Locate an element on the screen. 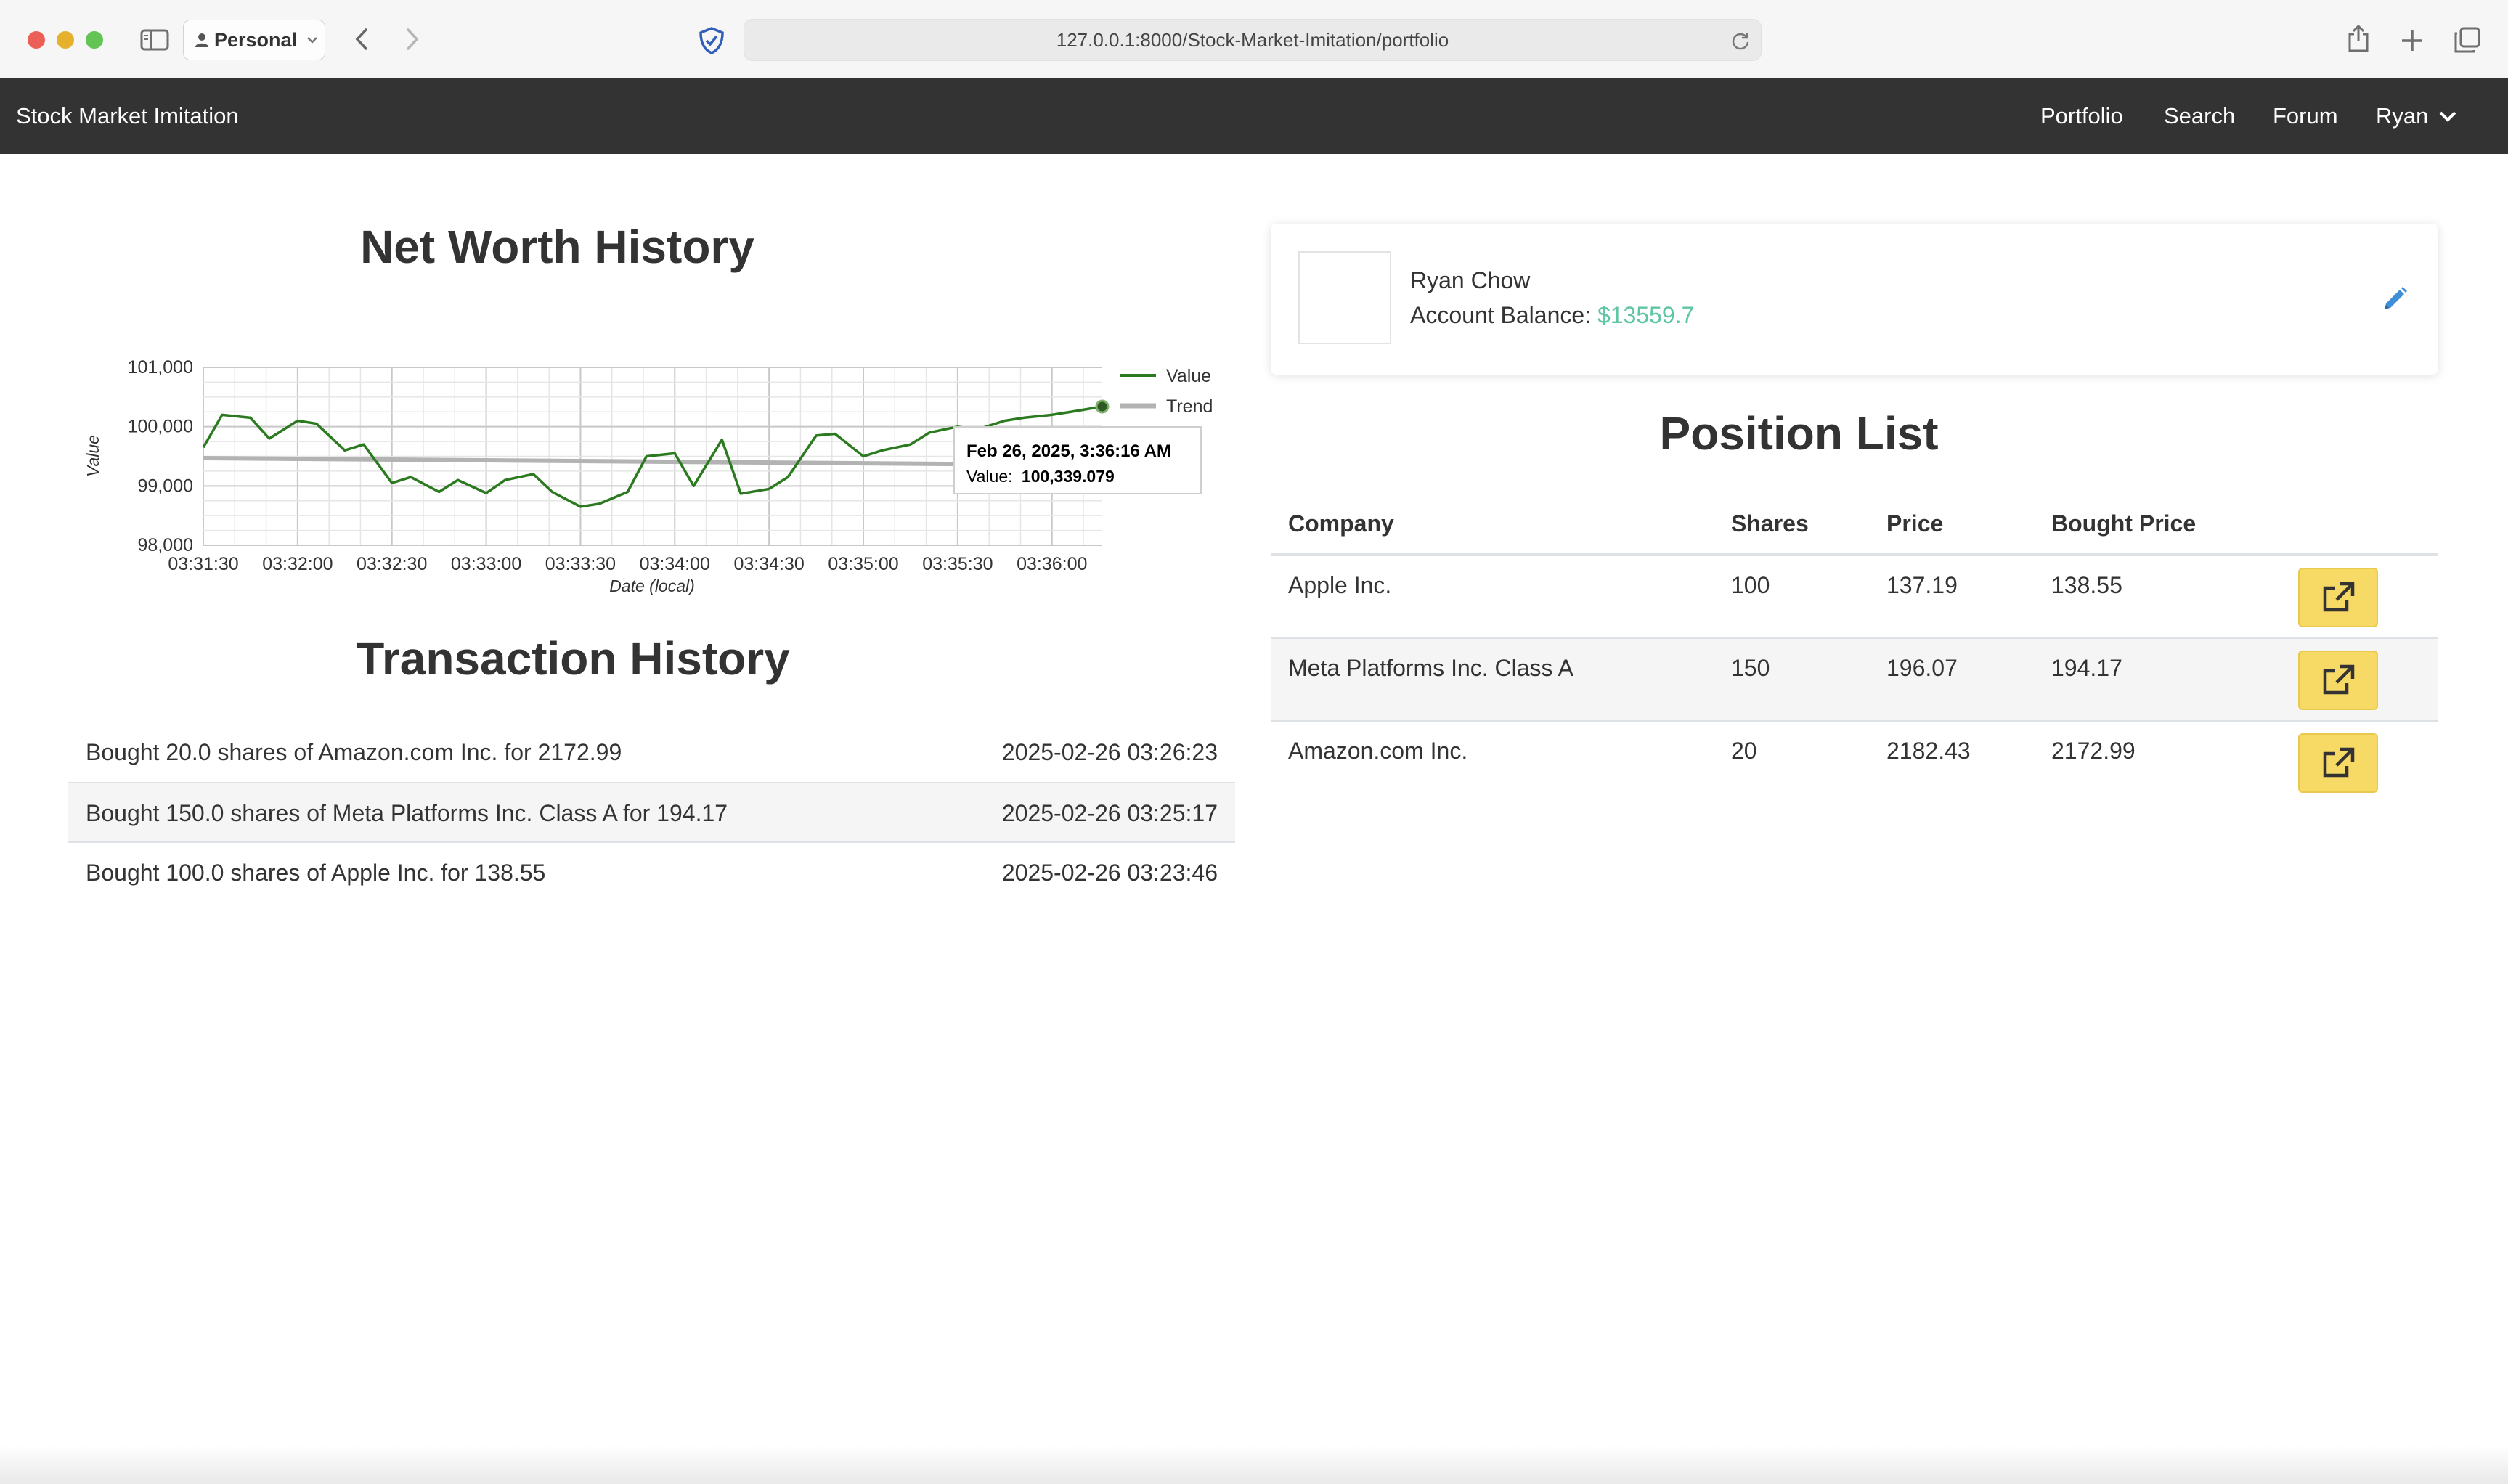 The image size is (2508, 1484). edit-profile-button is located at coordinates (2394, 299).